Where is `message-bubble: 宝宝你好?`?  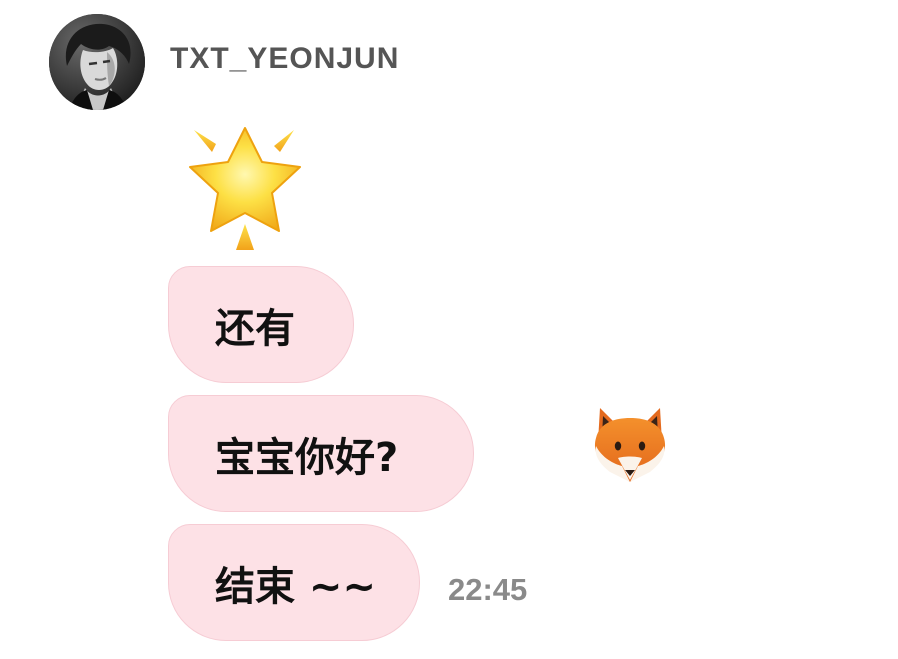
message-bubble: 宝宝你好? is located at coordinates (321, 453).